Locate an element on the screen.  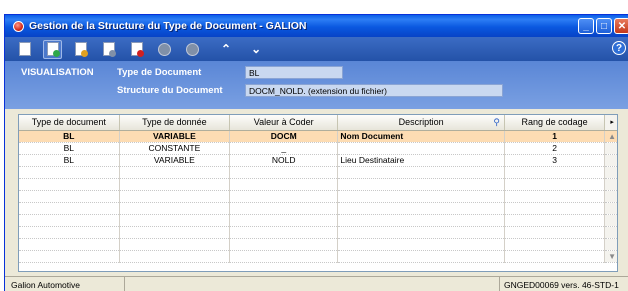
new-document-icon is located at coordinates (24, 49).